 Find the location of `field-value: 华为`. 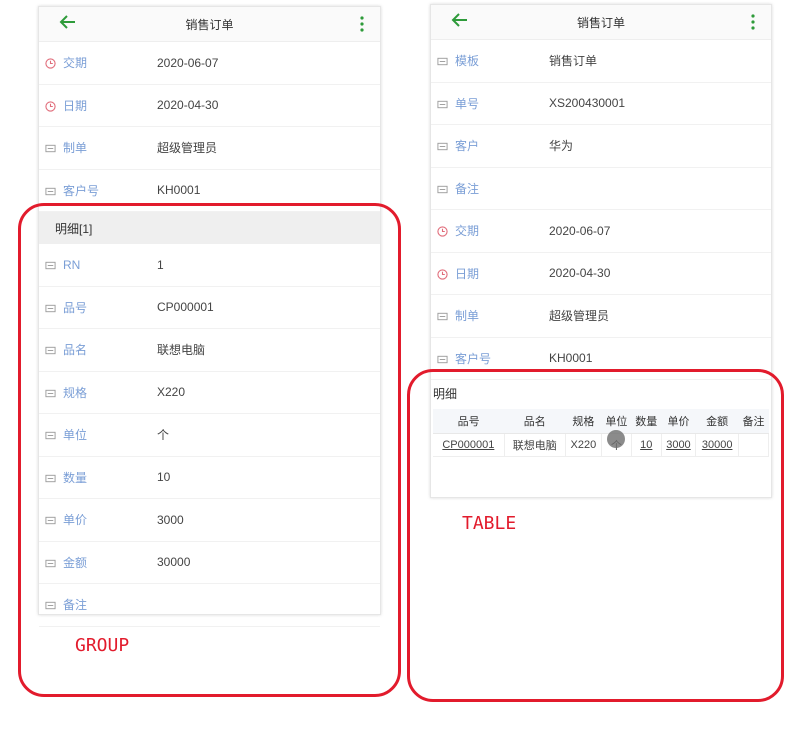

field-value: 华为 is located at coordinates (561, 146).